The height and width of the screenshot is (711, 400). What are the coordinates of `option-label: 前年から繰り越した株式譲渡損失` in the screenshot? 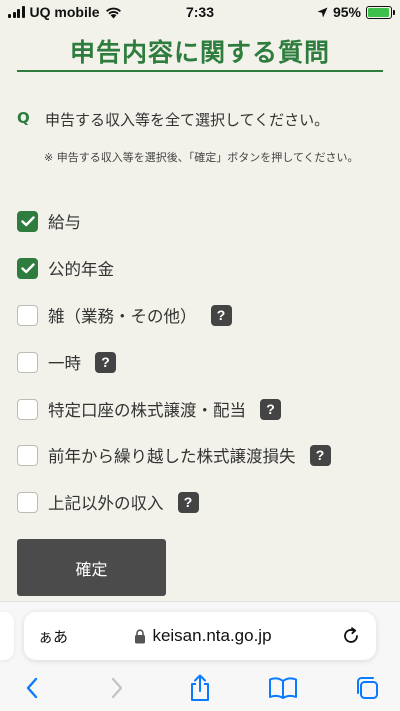 It's located at (172, 456).